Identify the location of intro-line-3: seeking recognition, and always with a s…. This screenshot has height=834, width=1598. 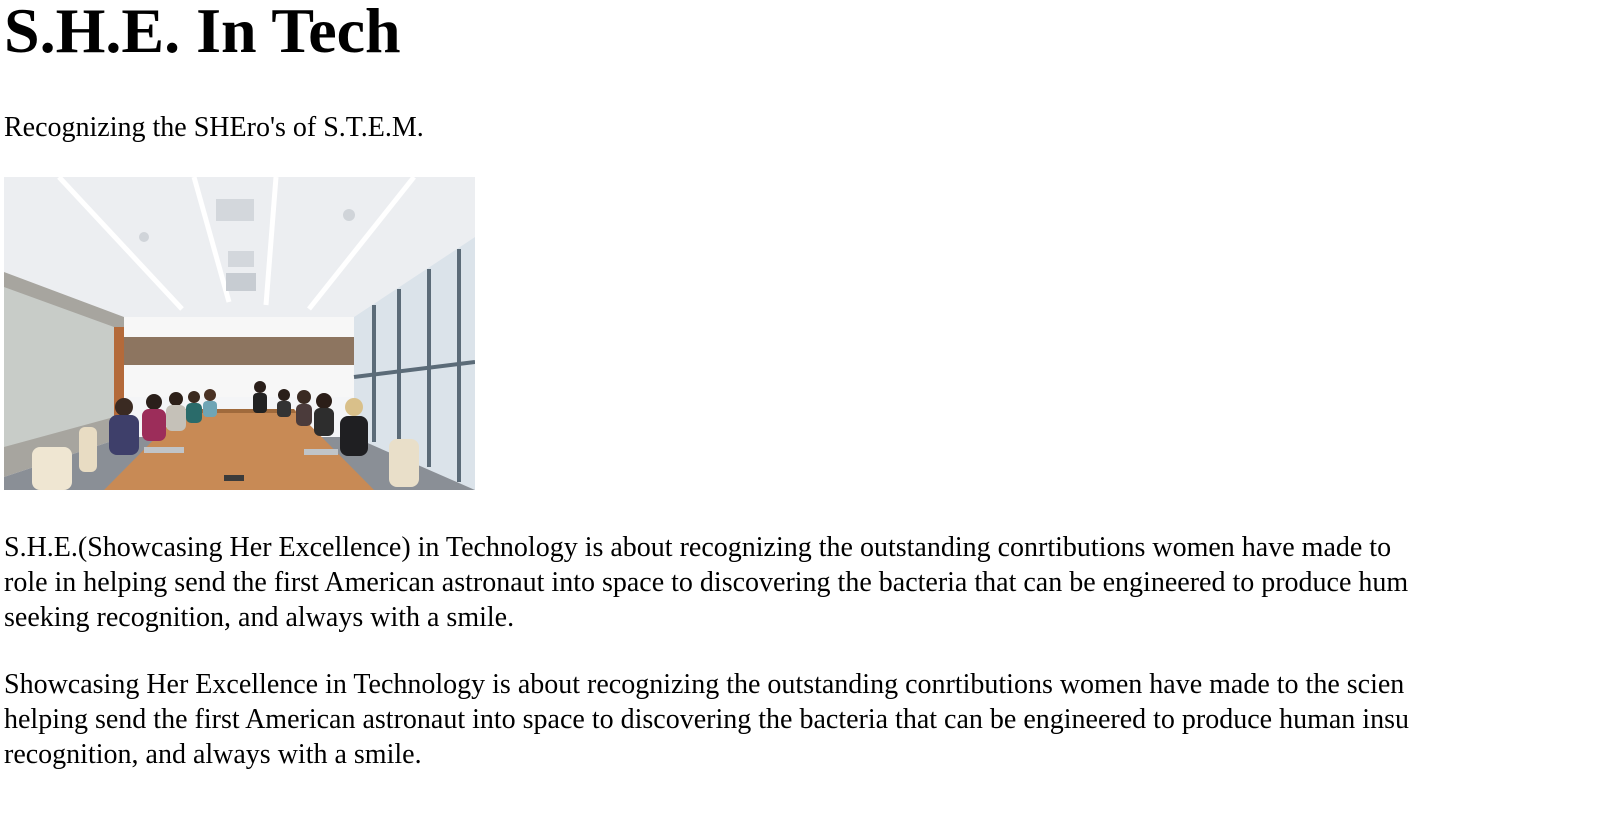
(259, 617).